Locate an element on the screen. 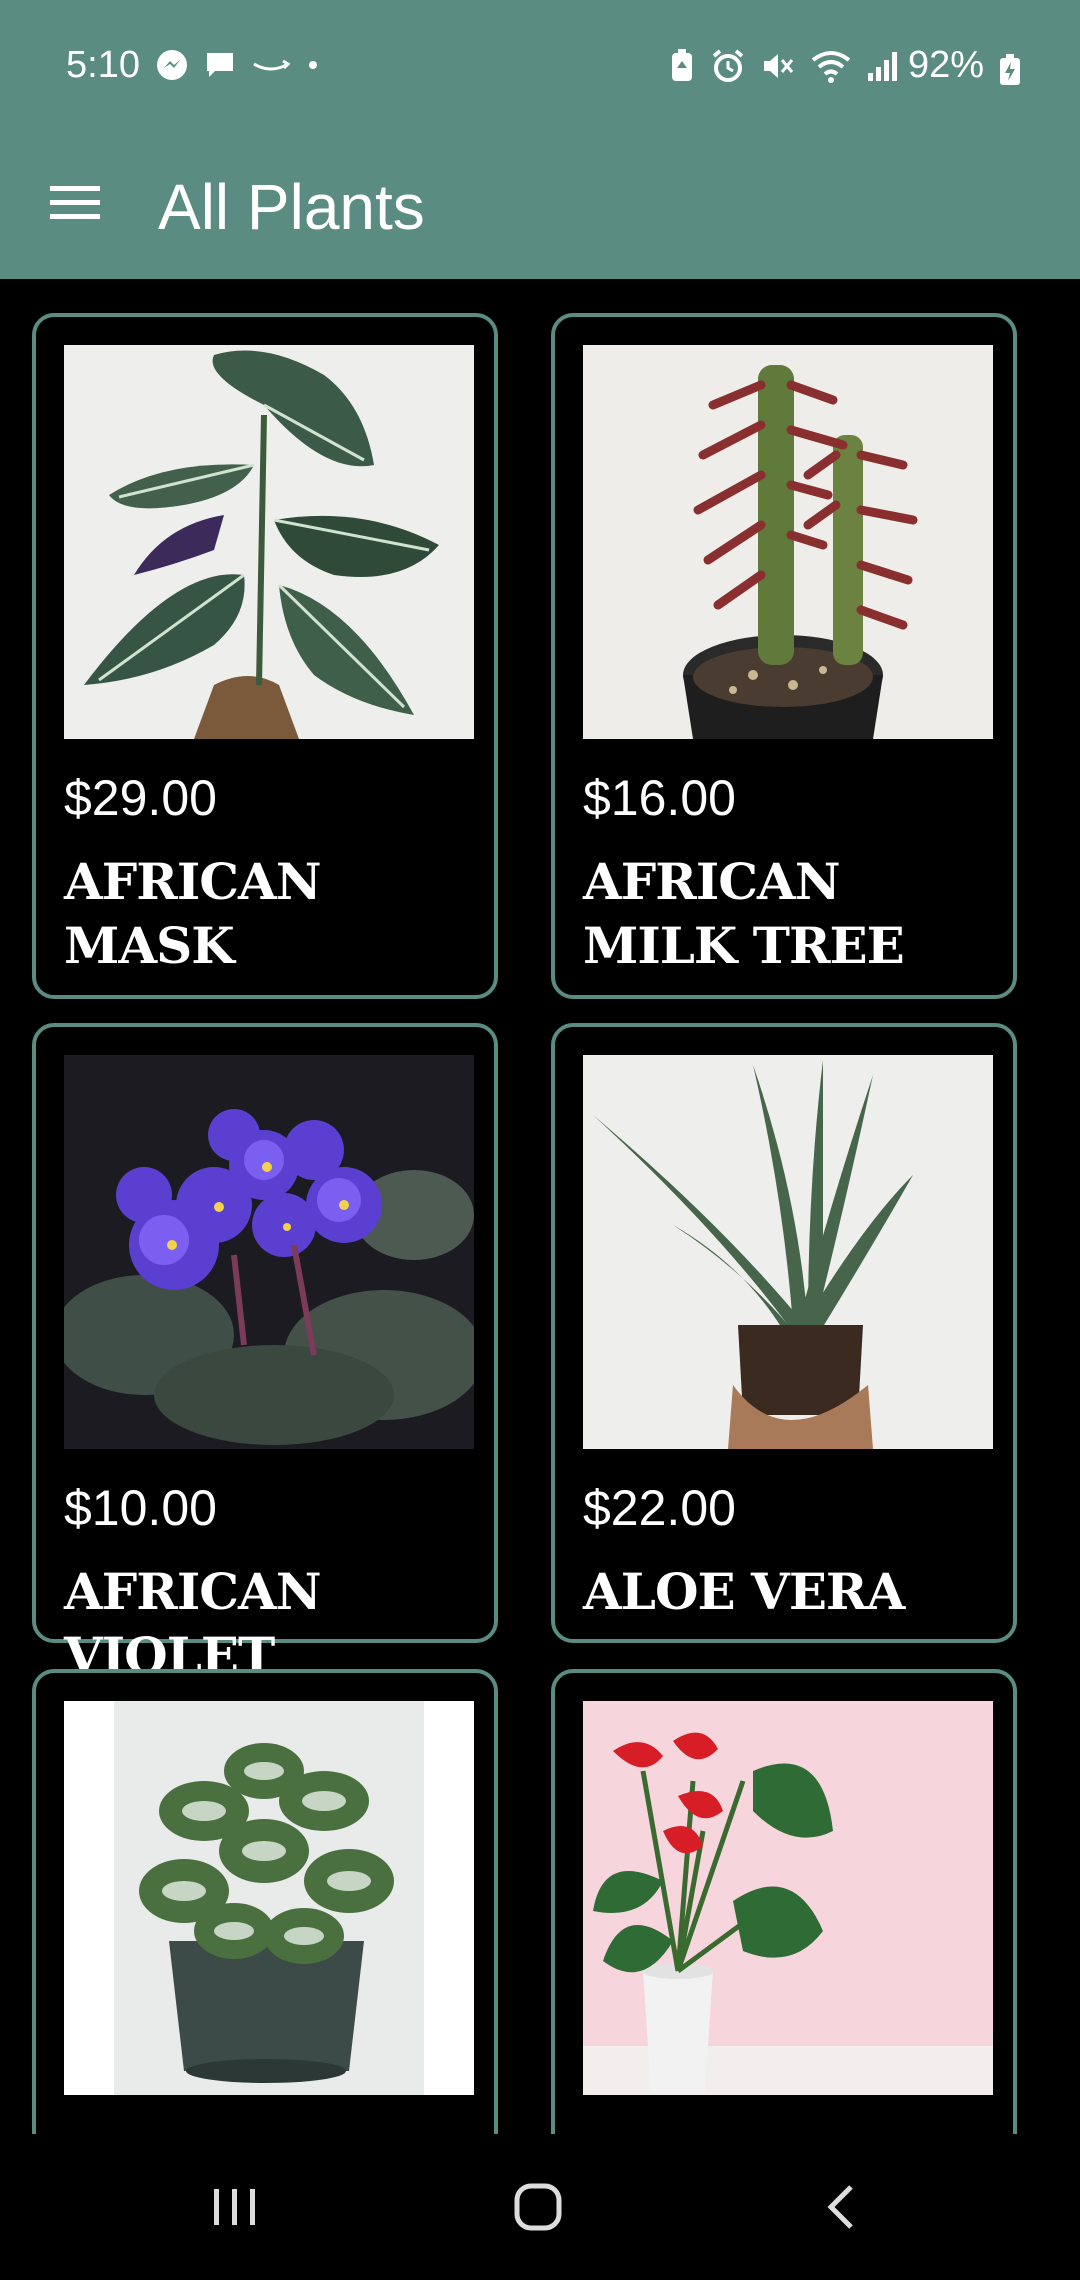  dot-icon is located at coordinates (313, 65).